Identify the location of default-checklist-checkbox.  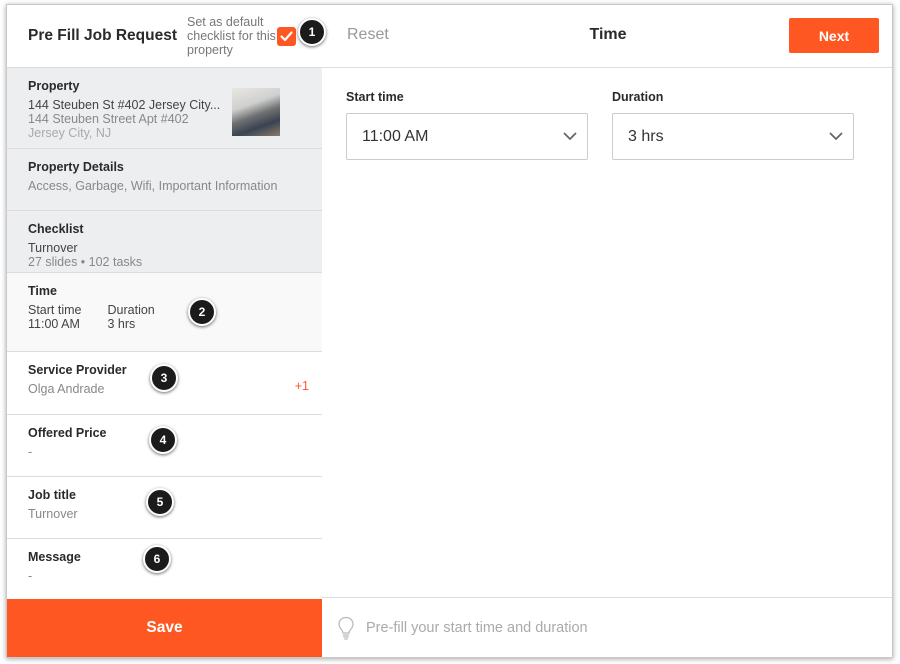
(286, 36).